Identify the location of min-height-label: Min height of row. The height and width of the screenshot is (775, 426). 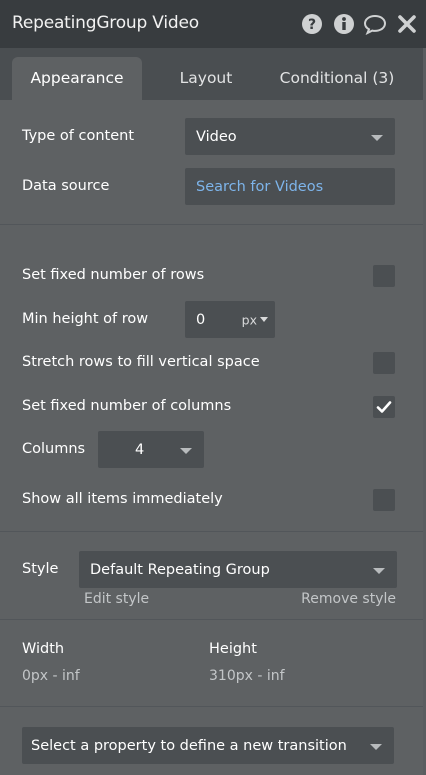
(85, 319).